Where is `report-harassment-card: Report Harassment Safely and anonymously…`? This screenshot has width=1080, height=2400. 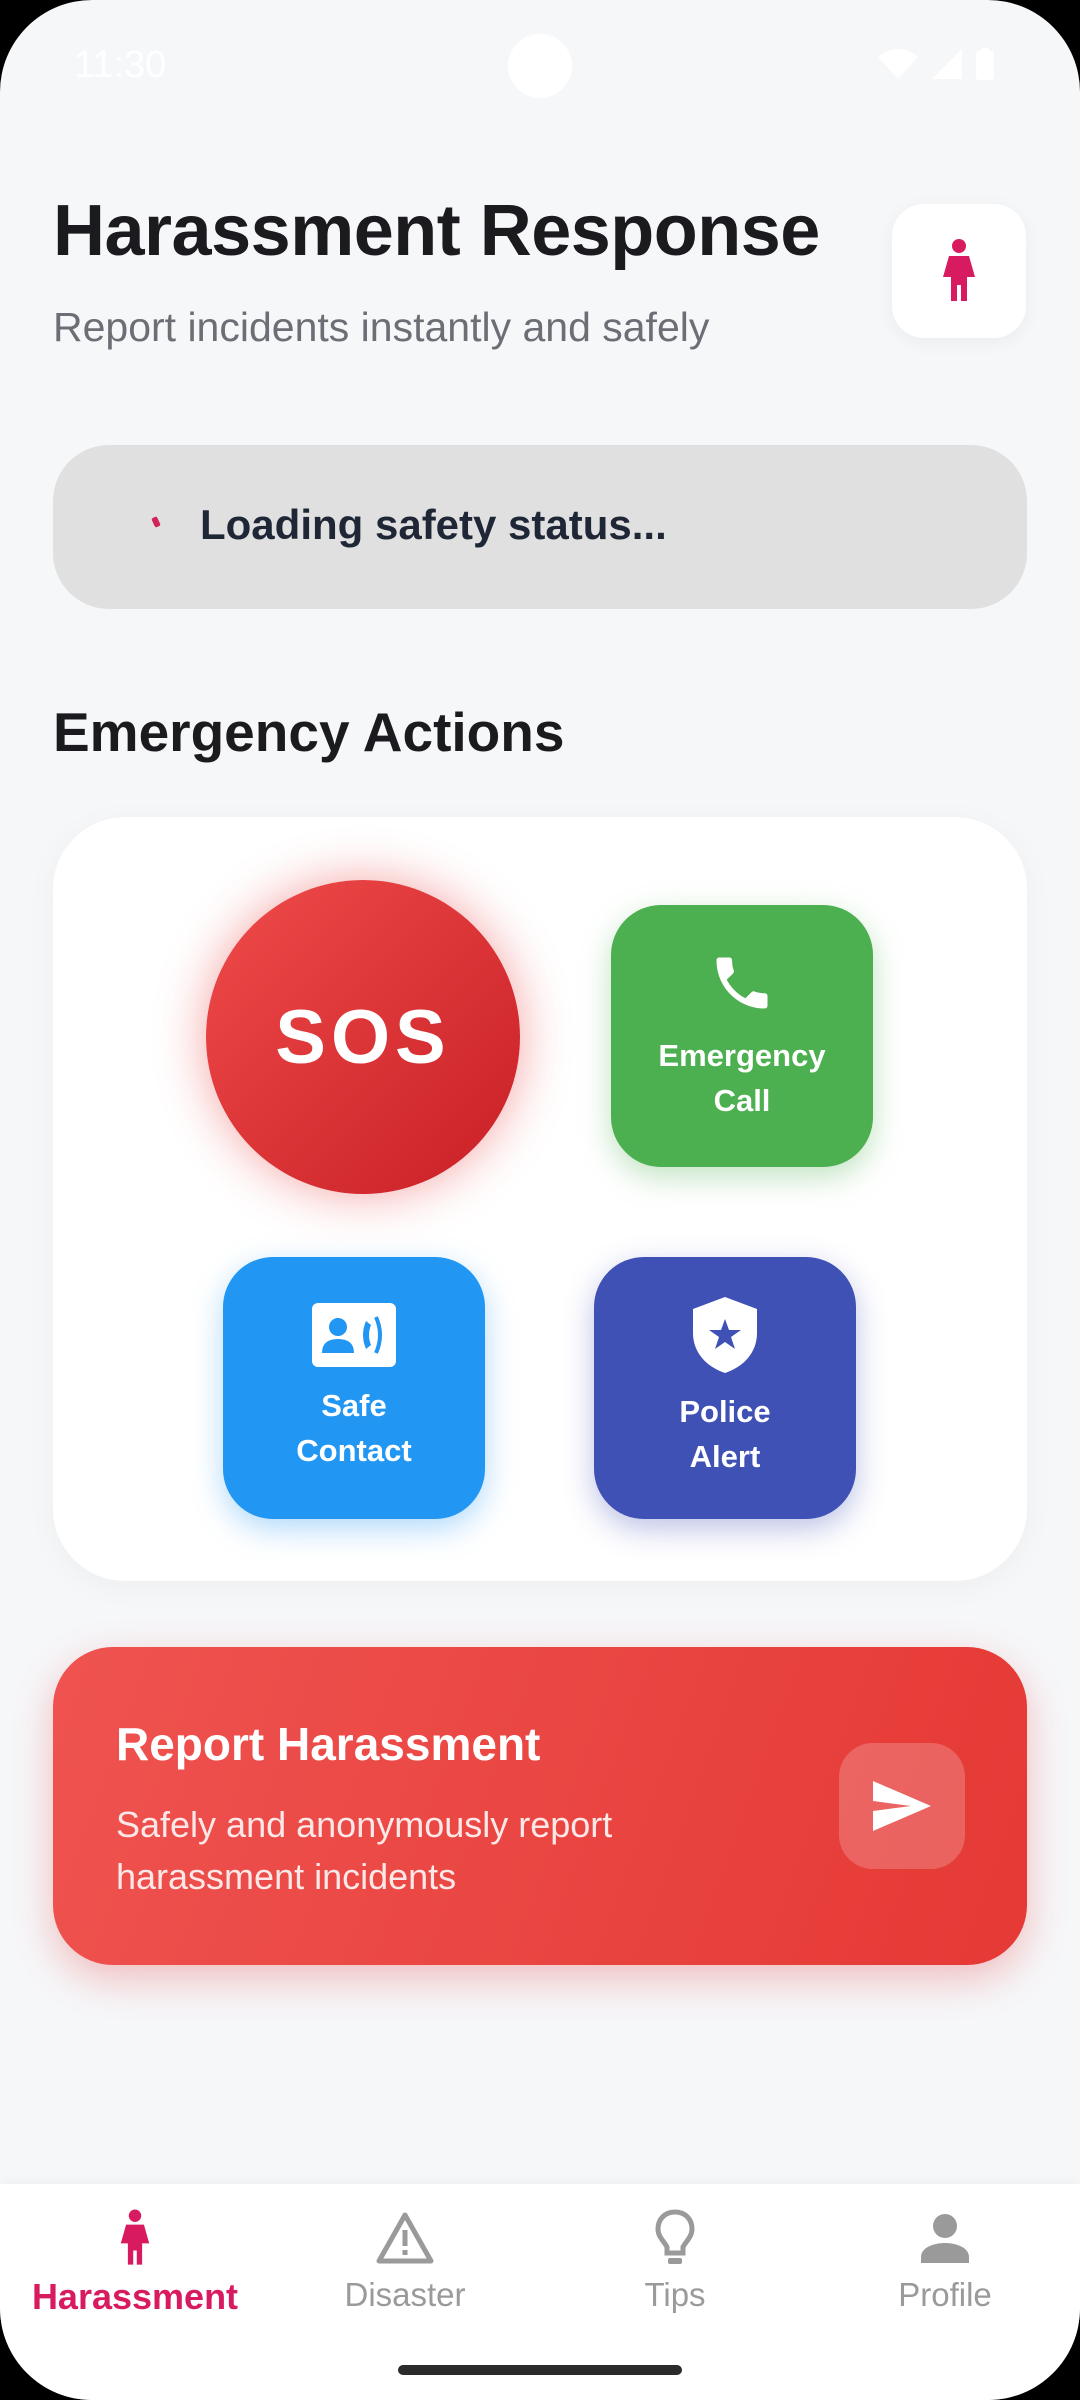 report-harassment-card: Report Harassment Safely and anonymously… is located at coordinates (540, 1806).